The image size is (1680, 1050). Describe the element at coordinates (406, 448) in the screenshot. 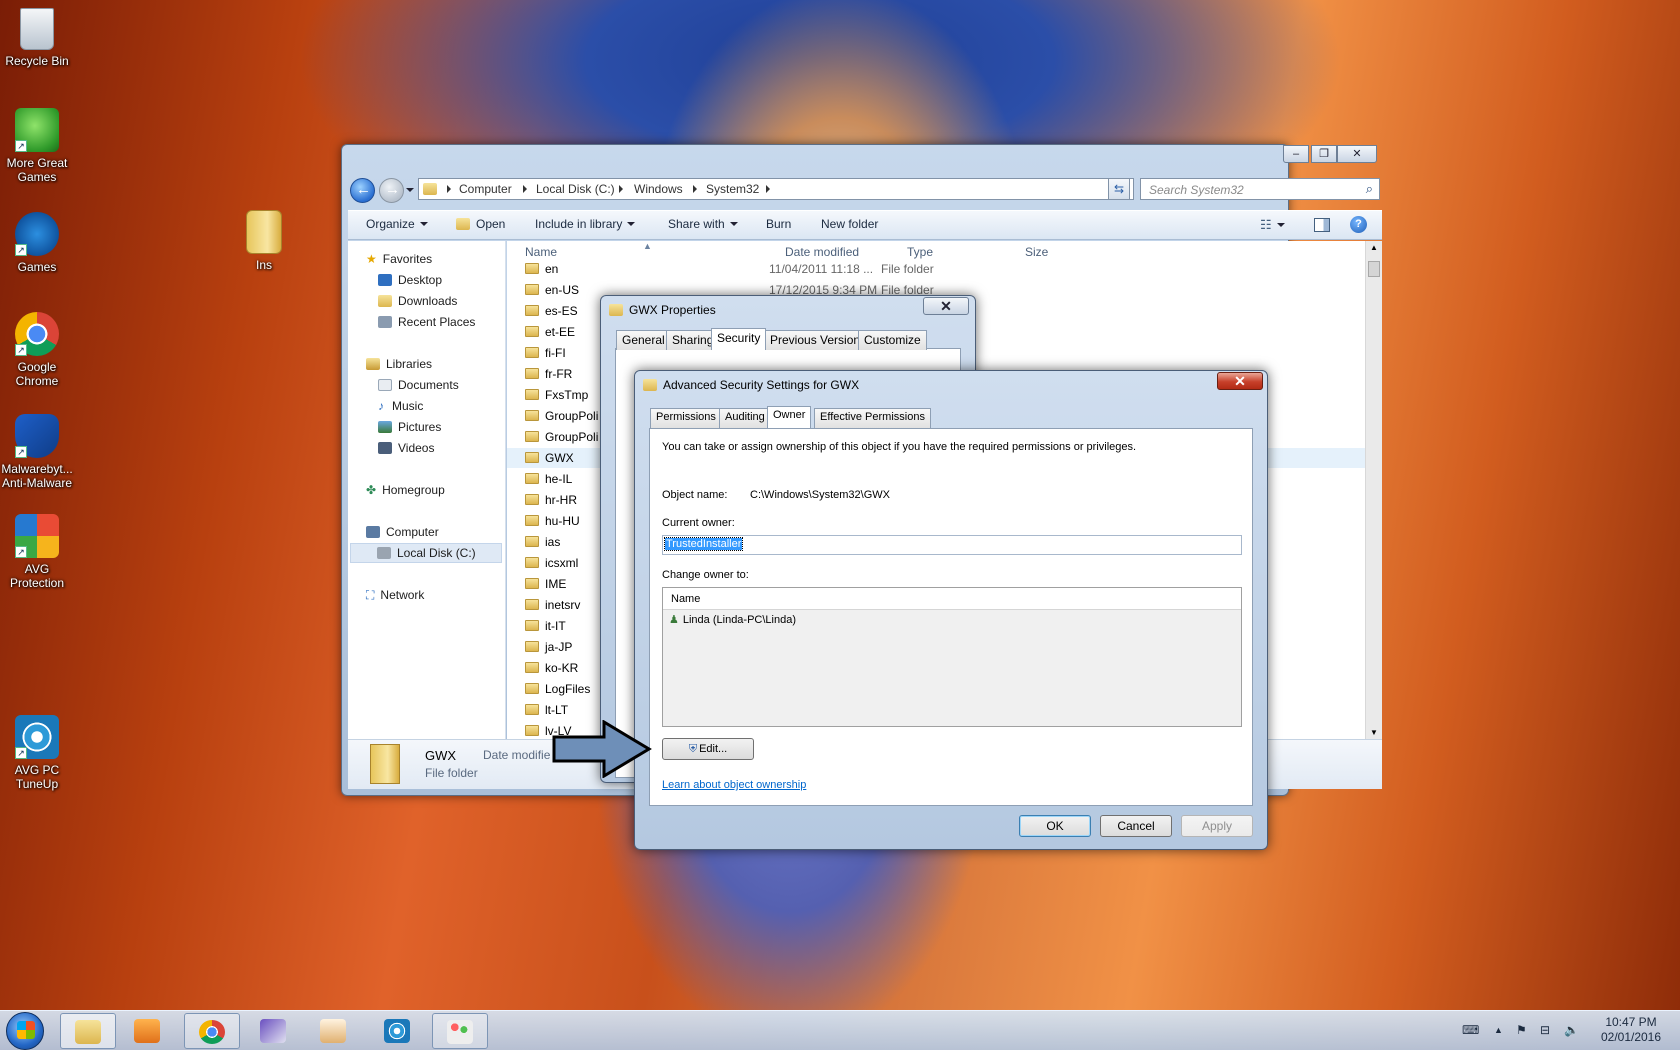

I see `nav-videos: Videos` at that location.